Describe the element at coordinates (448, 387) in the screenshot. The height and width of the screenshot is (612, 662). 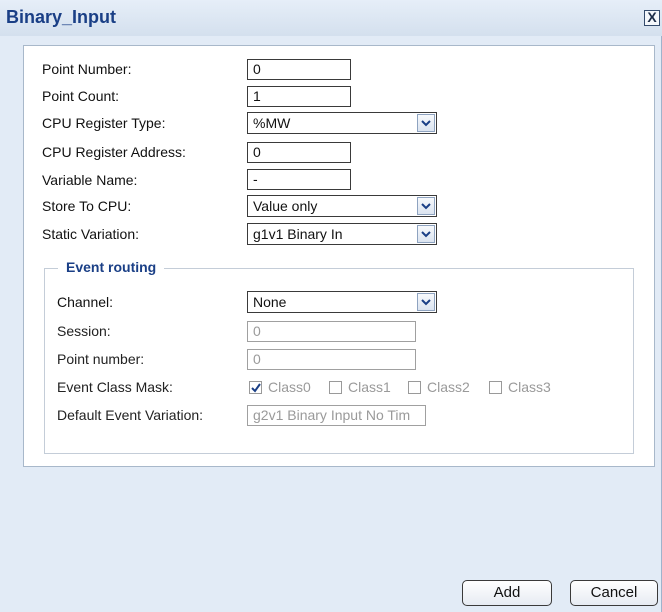
I see `class2-label: Class2` at that location.